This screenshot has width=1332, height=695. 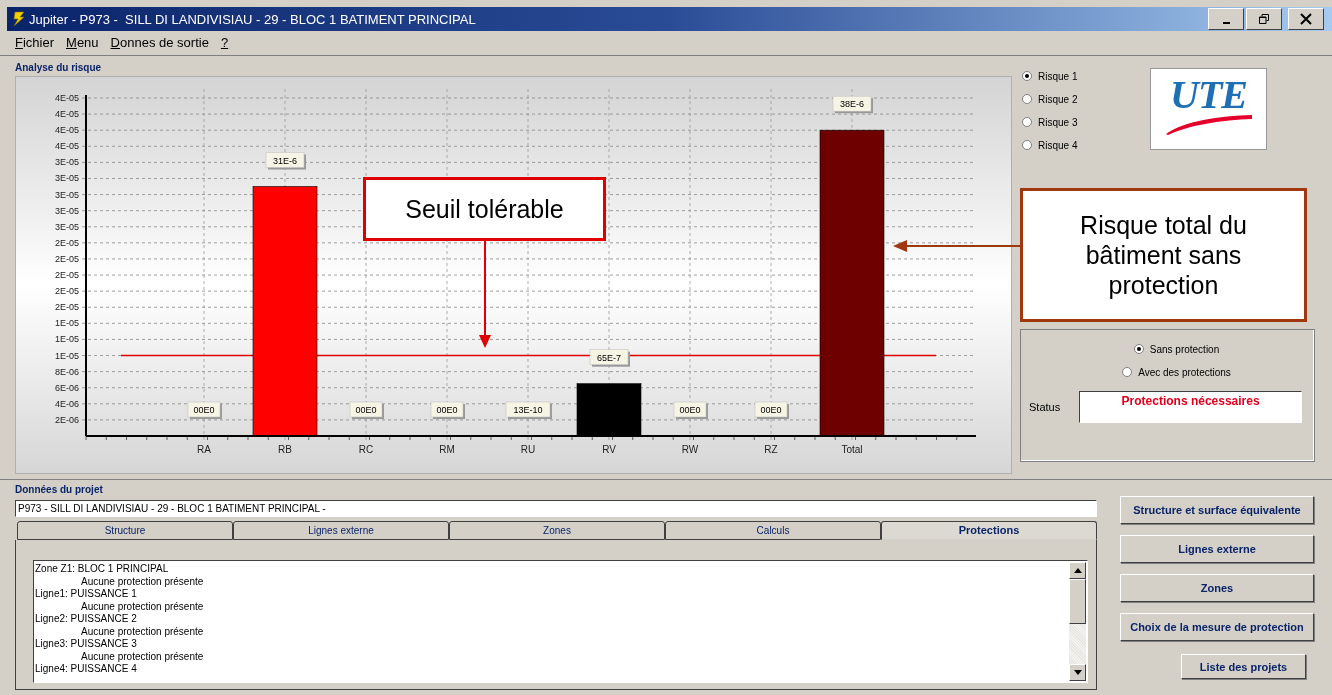 I want to click on status-label: Status, so click(x=1045, y=407).